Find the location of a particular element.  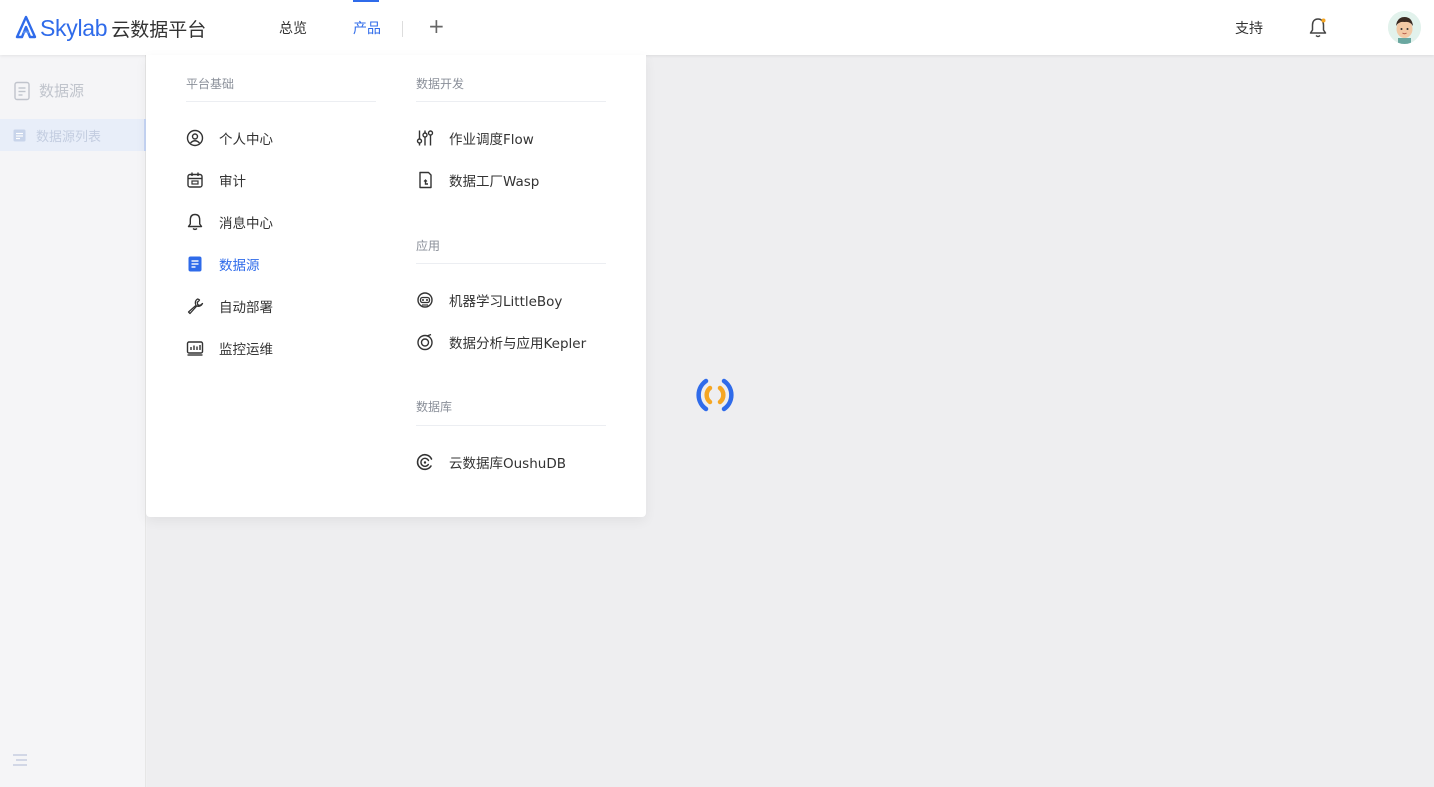

menu-item-label: 机器学习LittleBoy is located at coordinates (506, 302).